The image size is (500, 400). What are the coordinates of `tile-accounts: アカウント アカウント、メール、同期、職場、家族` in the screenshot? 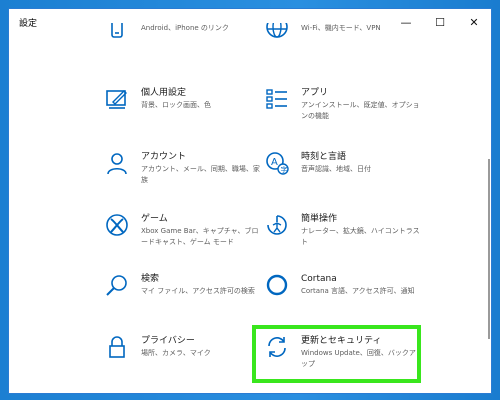 It's located at (183, 168).